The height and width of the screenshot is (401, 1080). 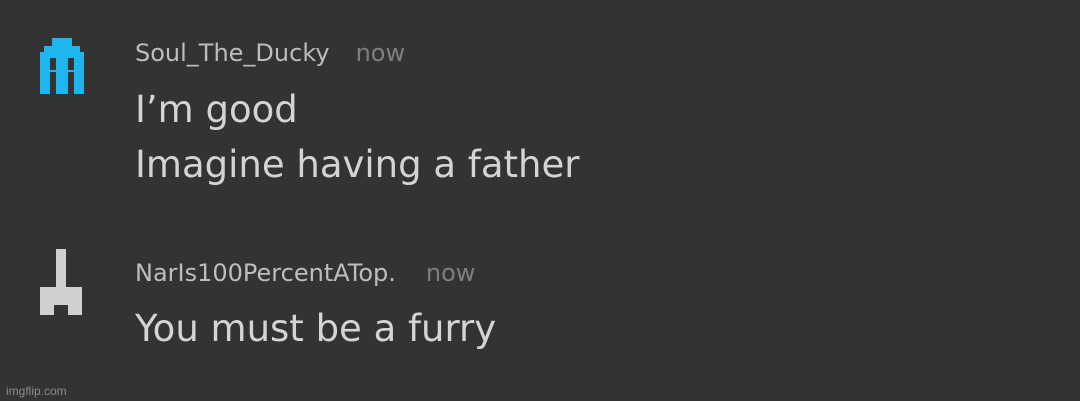 I want to click on username: Soul_The_Ducky, so click(x=232, y=53).